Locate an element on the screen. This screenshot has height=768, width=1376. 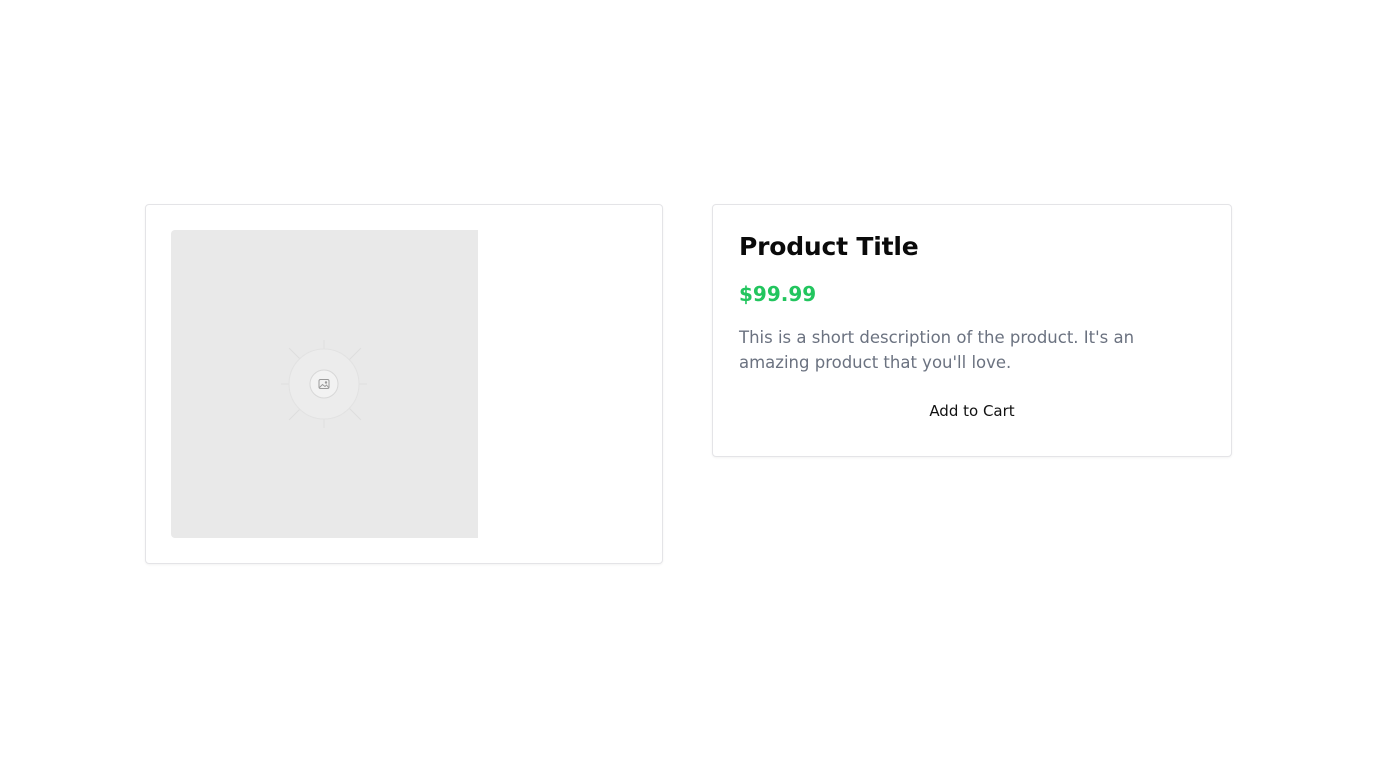
product-image is located at coordinates (324, 384).